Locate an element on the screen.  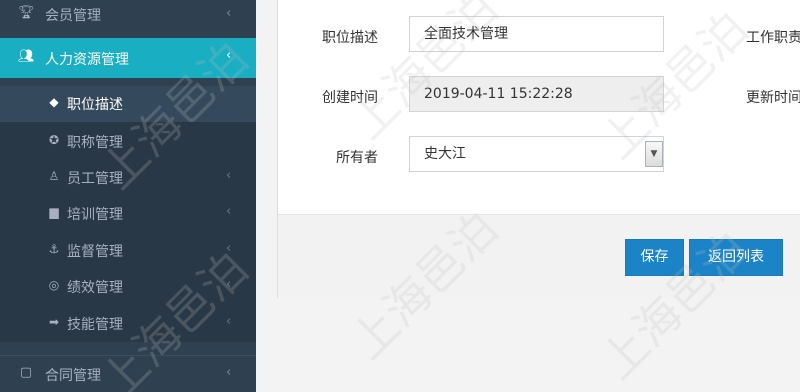
sidebar-item-label: 职称管理 is located at coordinates (95, 143).